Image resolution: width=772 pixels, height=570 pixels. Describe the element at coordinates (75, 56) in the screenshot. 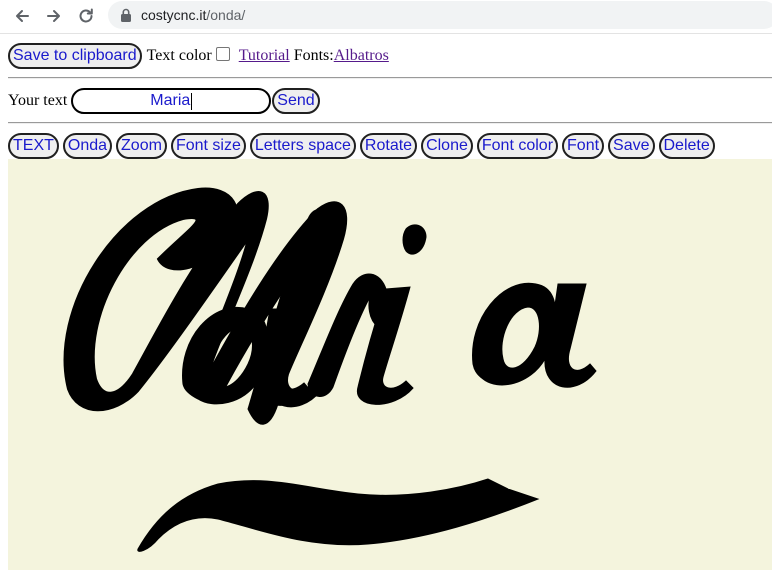

I see `save-to-clipboard-button: Save to clipboard` at that location.